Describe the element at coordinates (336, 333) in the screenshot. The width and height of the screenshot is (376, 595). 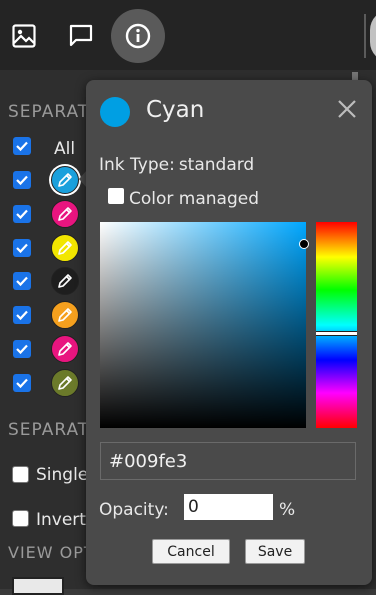
I see `hue-slider-handle` at that location.